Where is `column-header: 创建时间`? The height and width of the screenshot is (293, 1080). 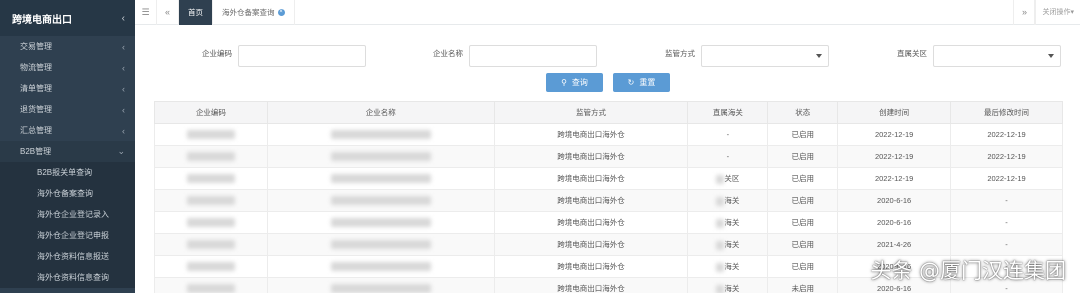
column-header: 创建时间 is located at coordinates (894, 112).